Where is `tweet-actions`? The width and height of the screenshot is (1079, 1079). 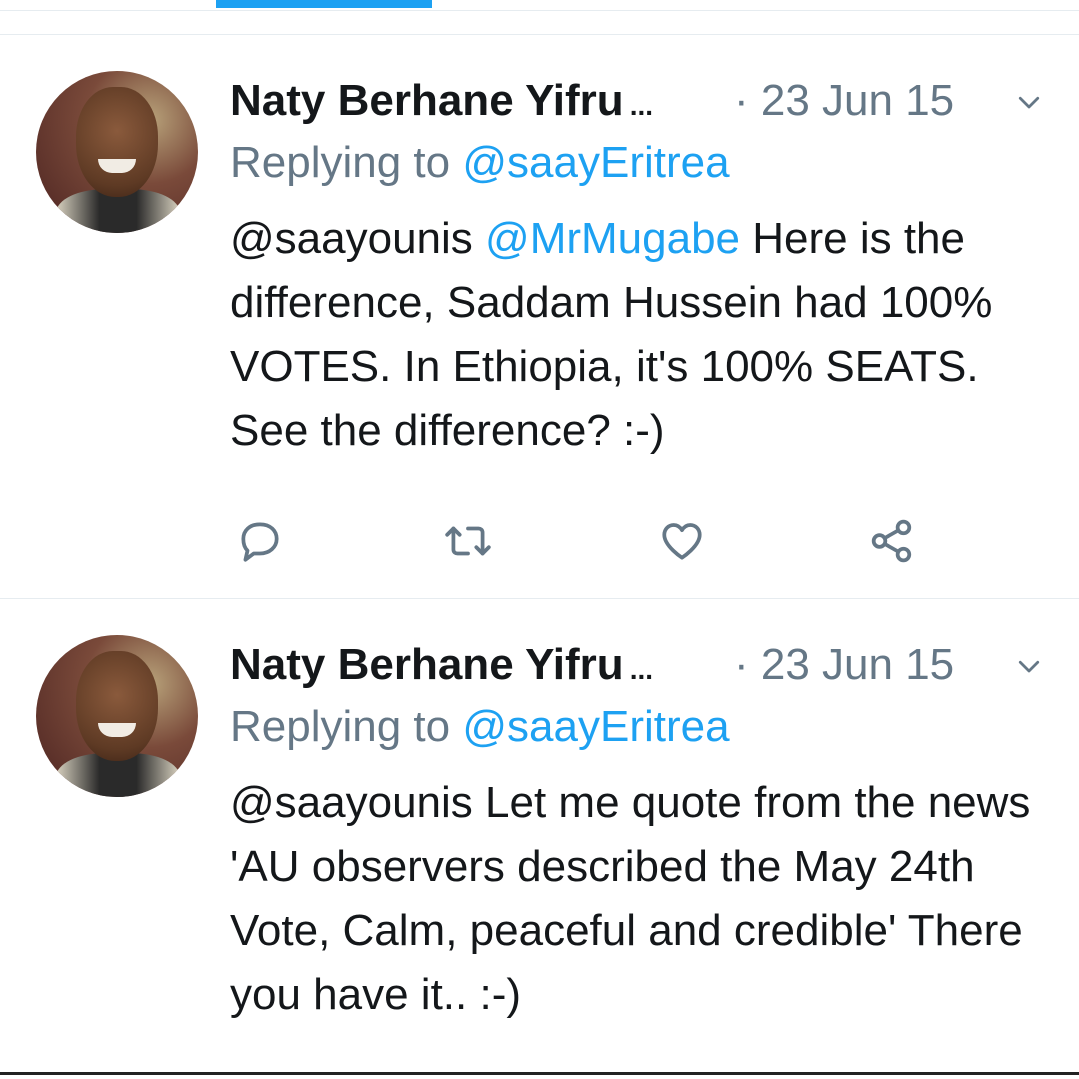 tweet-actions is located at coordinates (590, 541).